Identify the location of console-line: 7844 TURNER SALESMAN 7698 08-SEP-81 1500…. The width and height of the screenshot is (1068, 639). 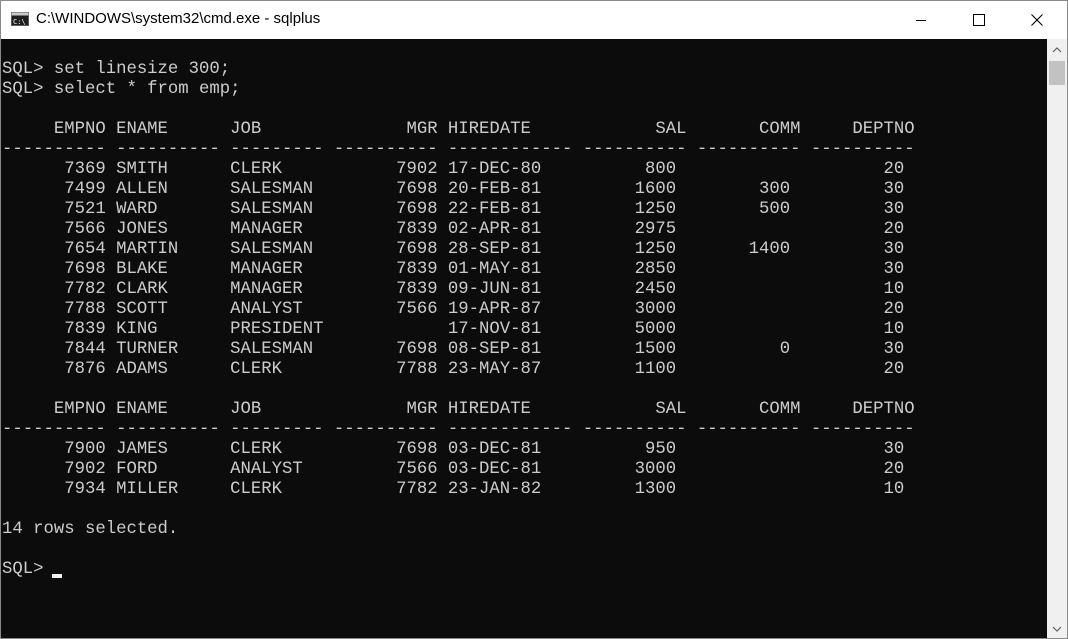
(453, 349).